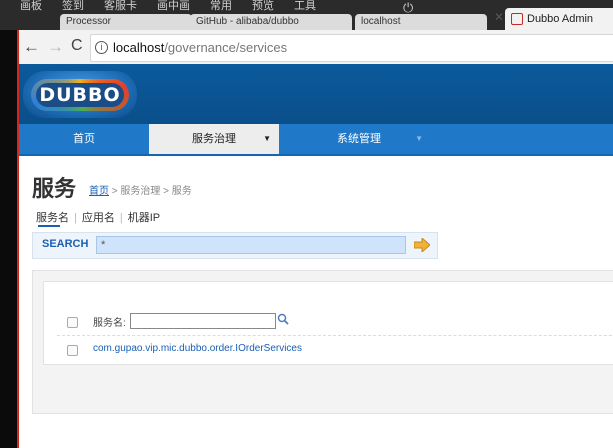 Image resolution: width=613 pixels, height=448 pixels. What do you see at coordinates (55, 47) in the screenshot?
I see `forward-arrow-icon: →` at bounding box center [55, 47].